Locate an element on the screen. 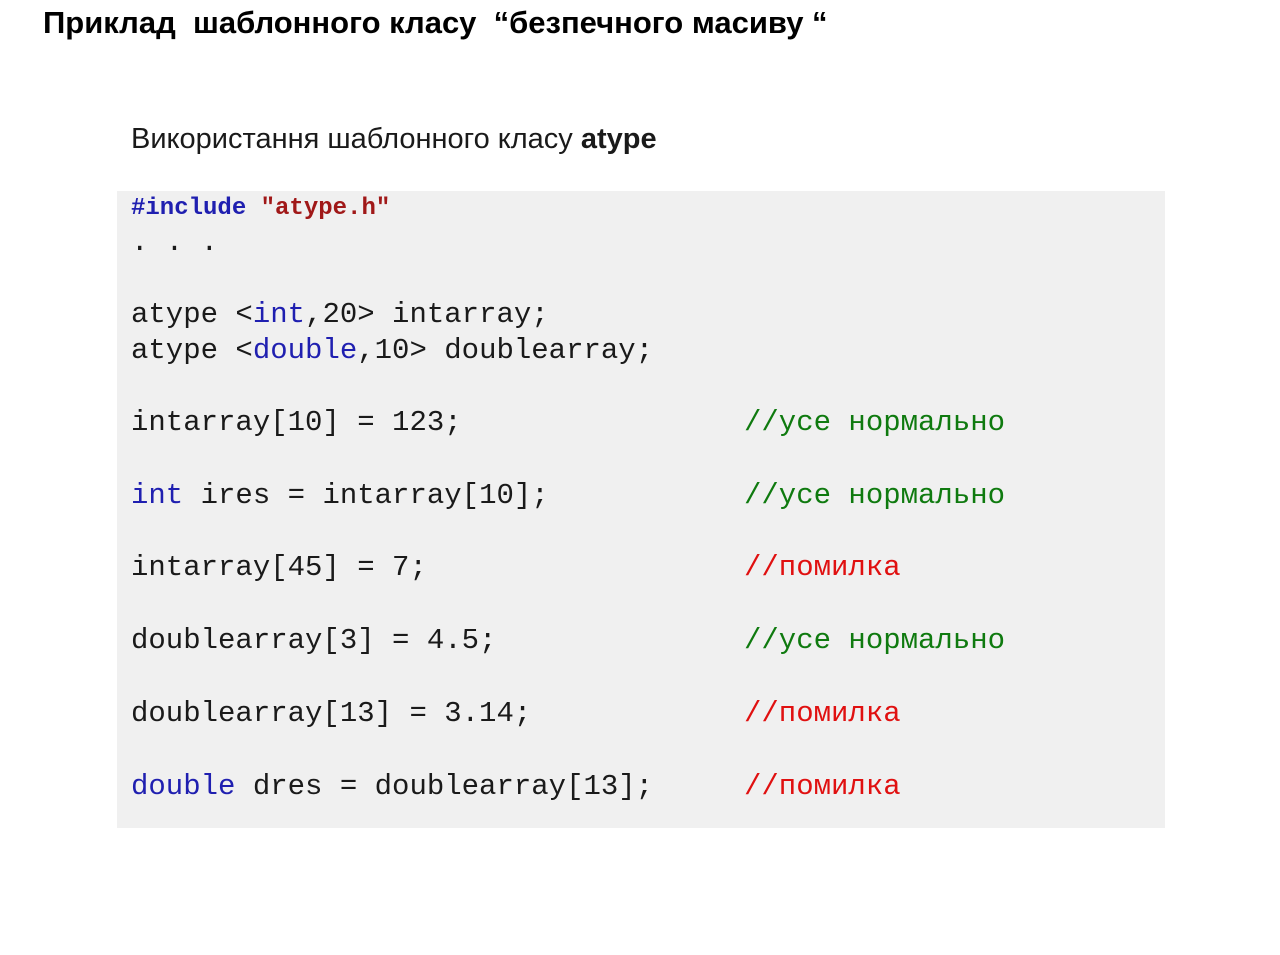  subtitle-class-name: atype is located at coordinates (618, 139).